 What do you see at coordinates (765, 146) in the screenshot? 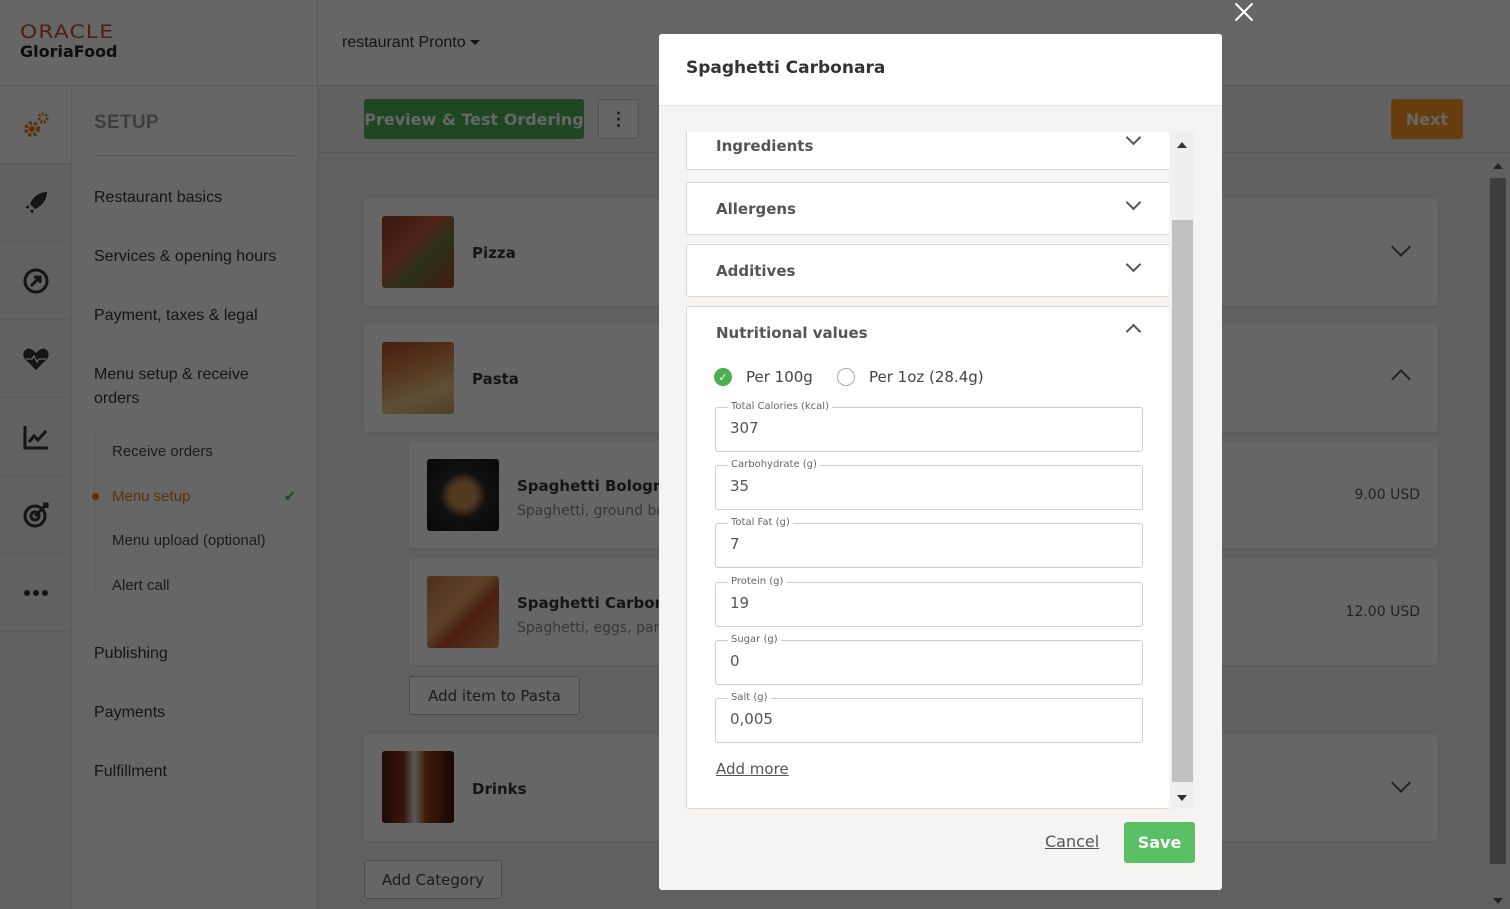
I see `section-title: Ingredients` at bounding box center [765, 146].